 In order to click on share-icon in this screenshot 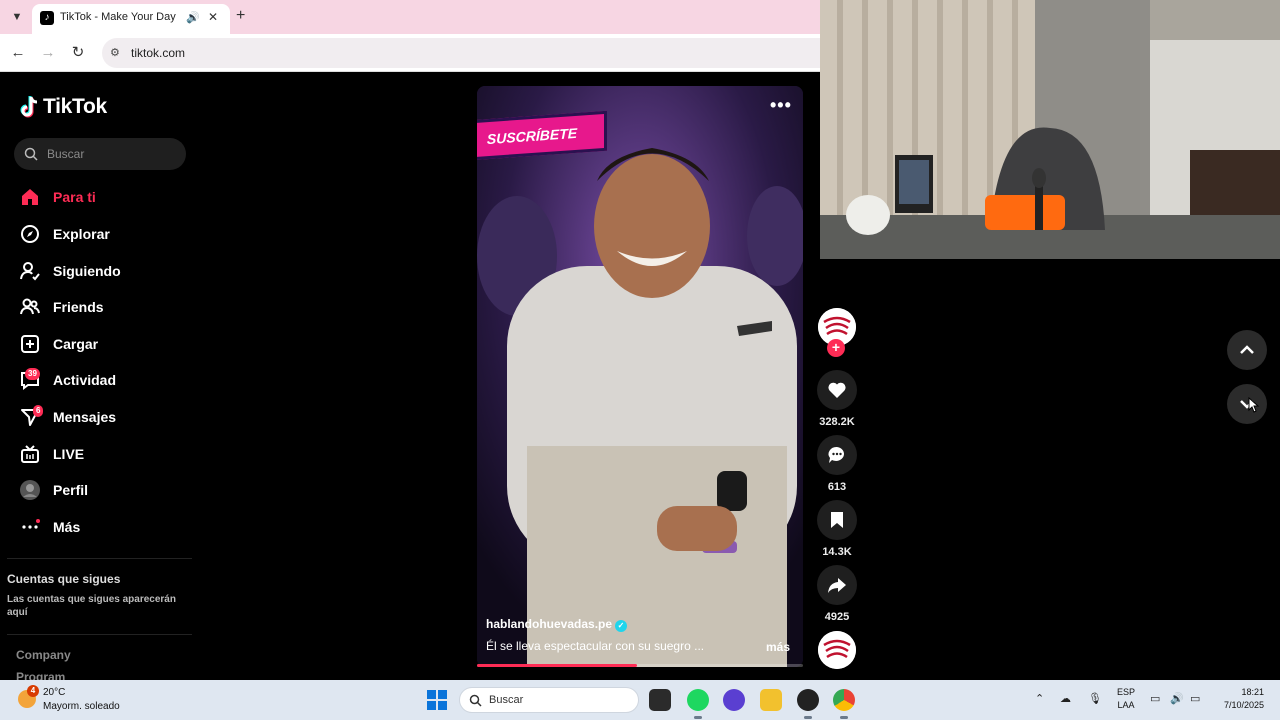, I will do `click(837, 585)`.